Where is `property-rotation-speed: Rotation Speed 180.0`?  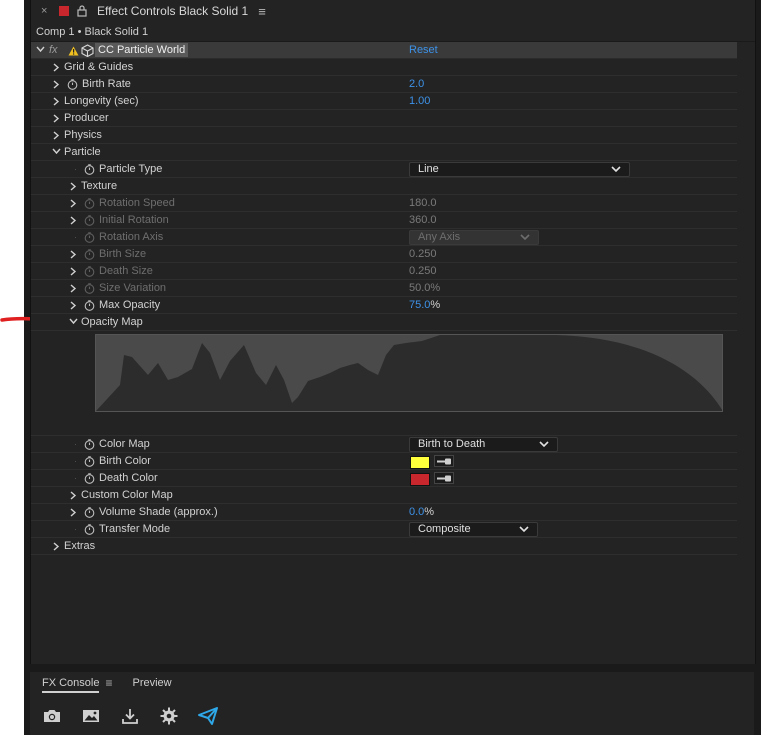 property-rotation-speed: Rotation Speed 180.0 is located at coordinates (384, 203).